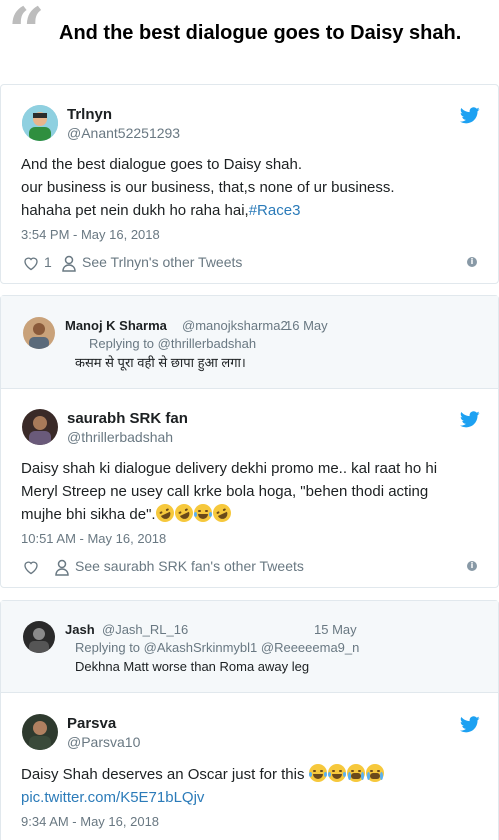 Image resolution: width=499 pixels, height=840 pixels. Describe the element at coordinates (90, 234) in the screenshot. I see `tweet-timestamp: 3:54 PM - May 16, 2018` at that location.